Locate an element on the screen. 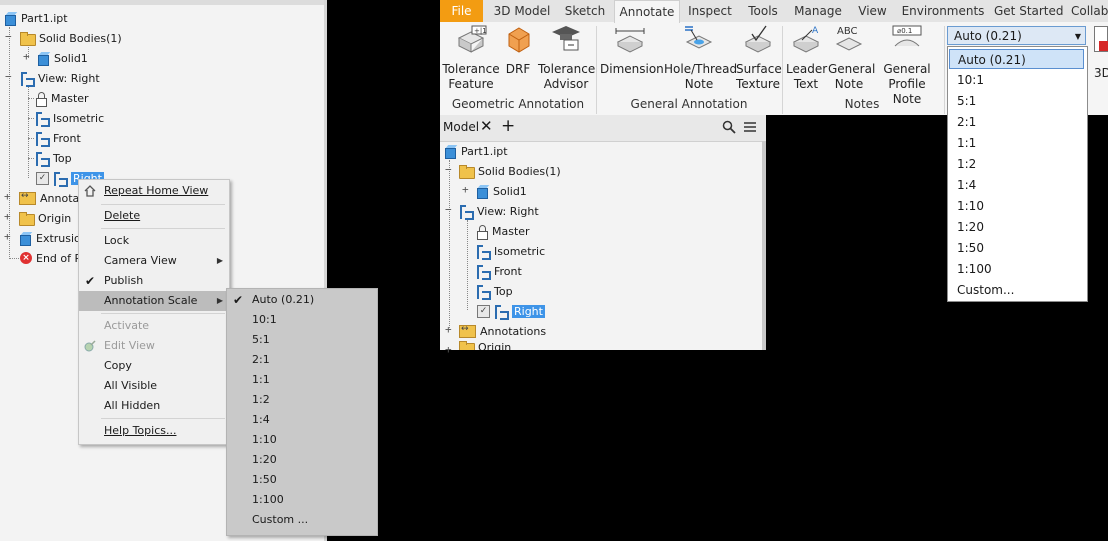 The width and height of the screenshot is (1108, 541). tab-get-started: Get Started is located at coordinates (1029, 11).